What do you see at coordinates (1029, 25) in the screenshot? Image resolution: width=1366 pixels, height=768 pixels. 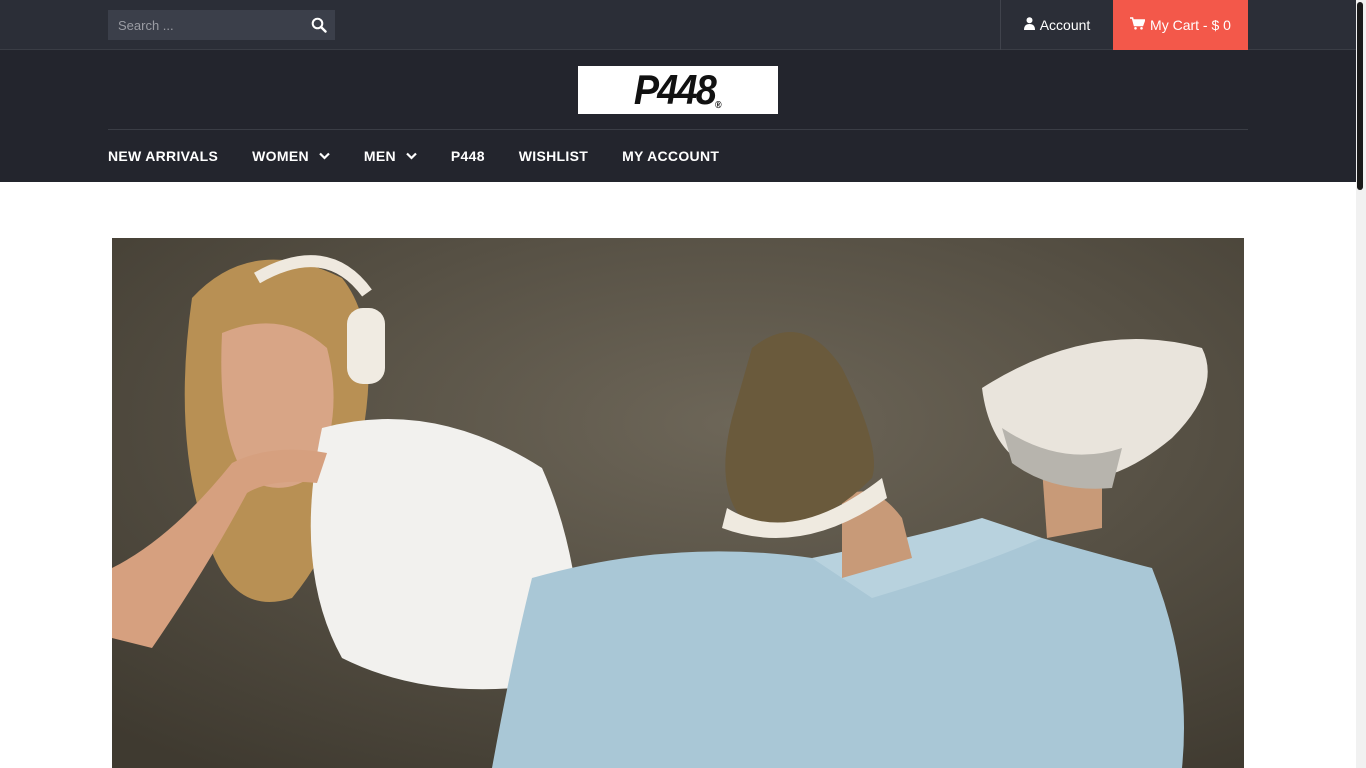 I see `user-icon` at bounding box center [1029, 25].